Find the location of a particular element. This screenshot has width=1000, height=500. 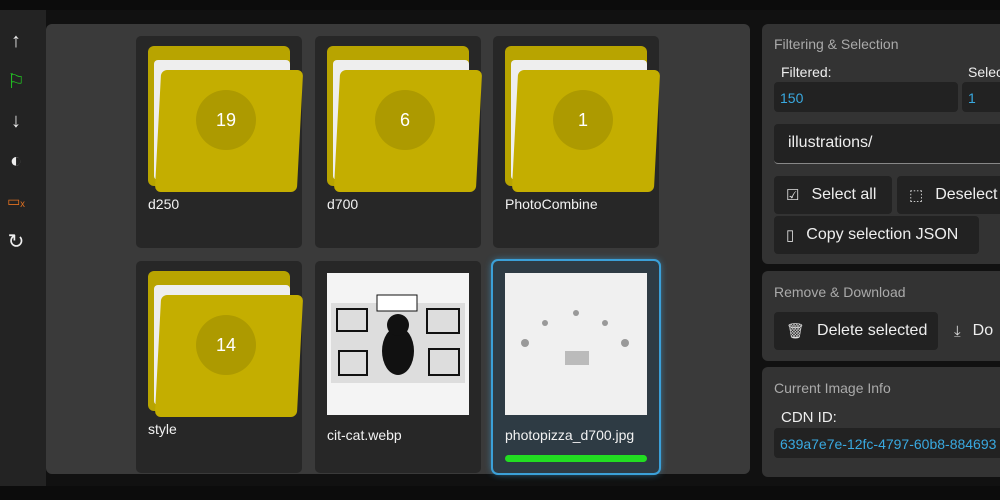

folder-icon: 6 is located at coordinates (405, 119).